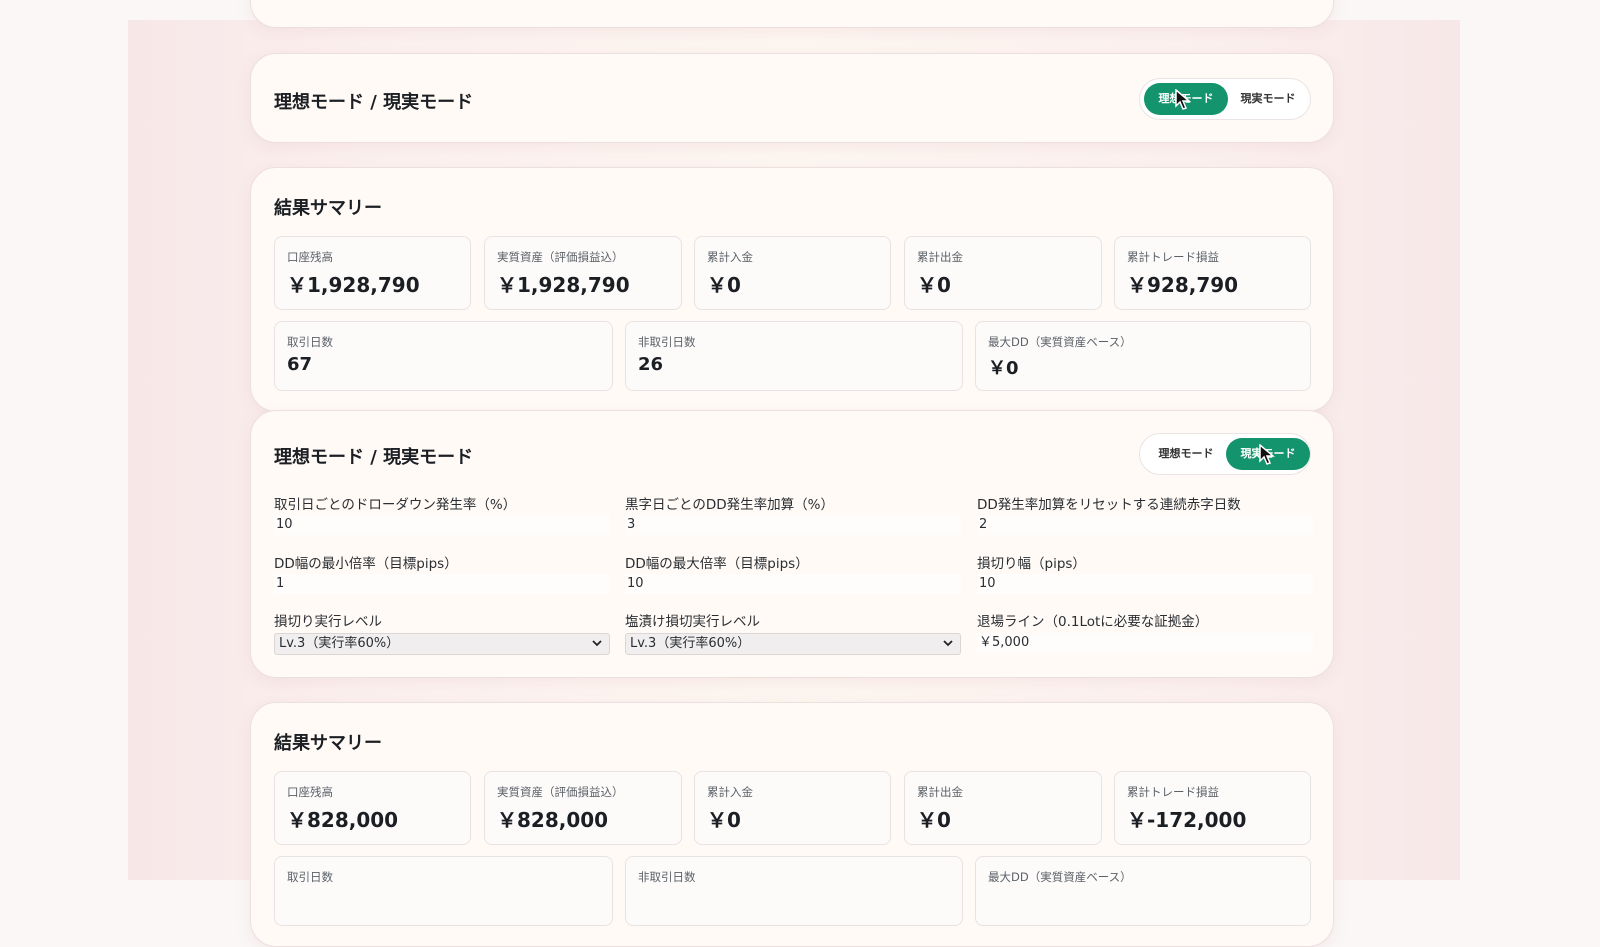 The image size is (1600, 947). I want to click on hold-loss-level-select: Lv.3（実行率60%）, so click(793, 644).